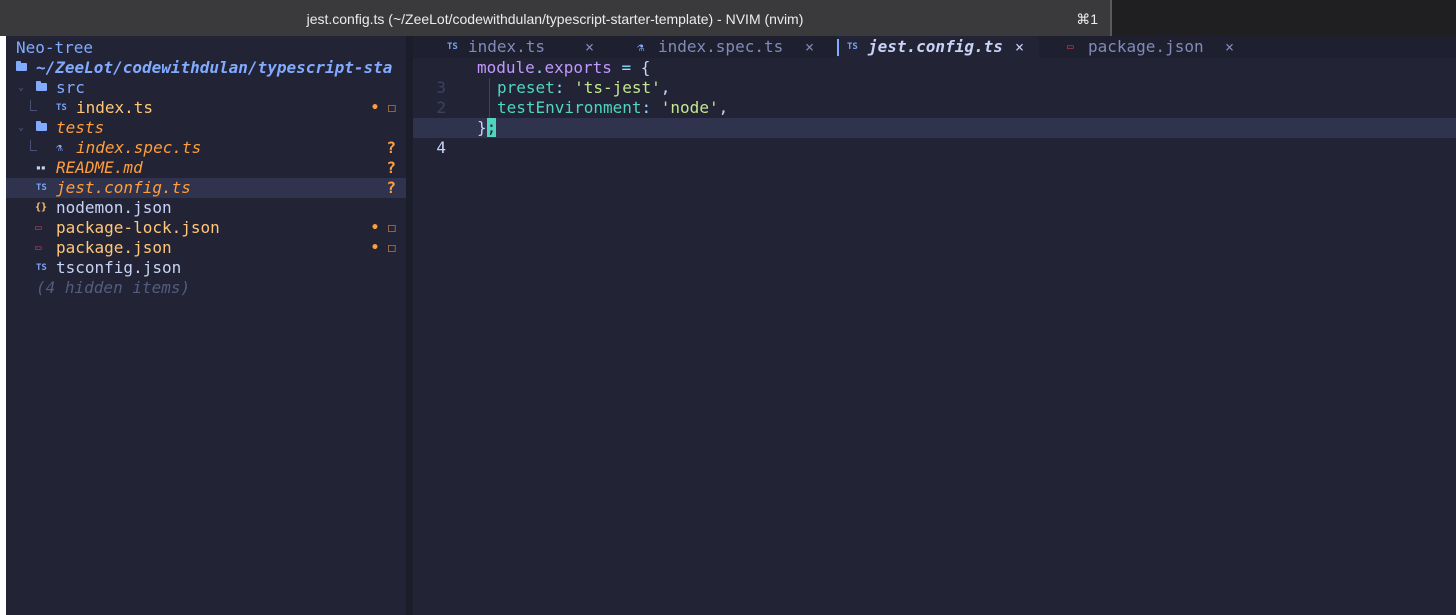 The height and width of the screenshot is (615, 1456). I want to click on tab-jest-config-ts: TS jest.config.ts ×, so click(938, 47).